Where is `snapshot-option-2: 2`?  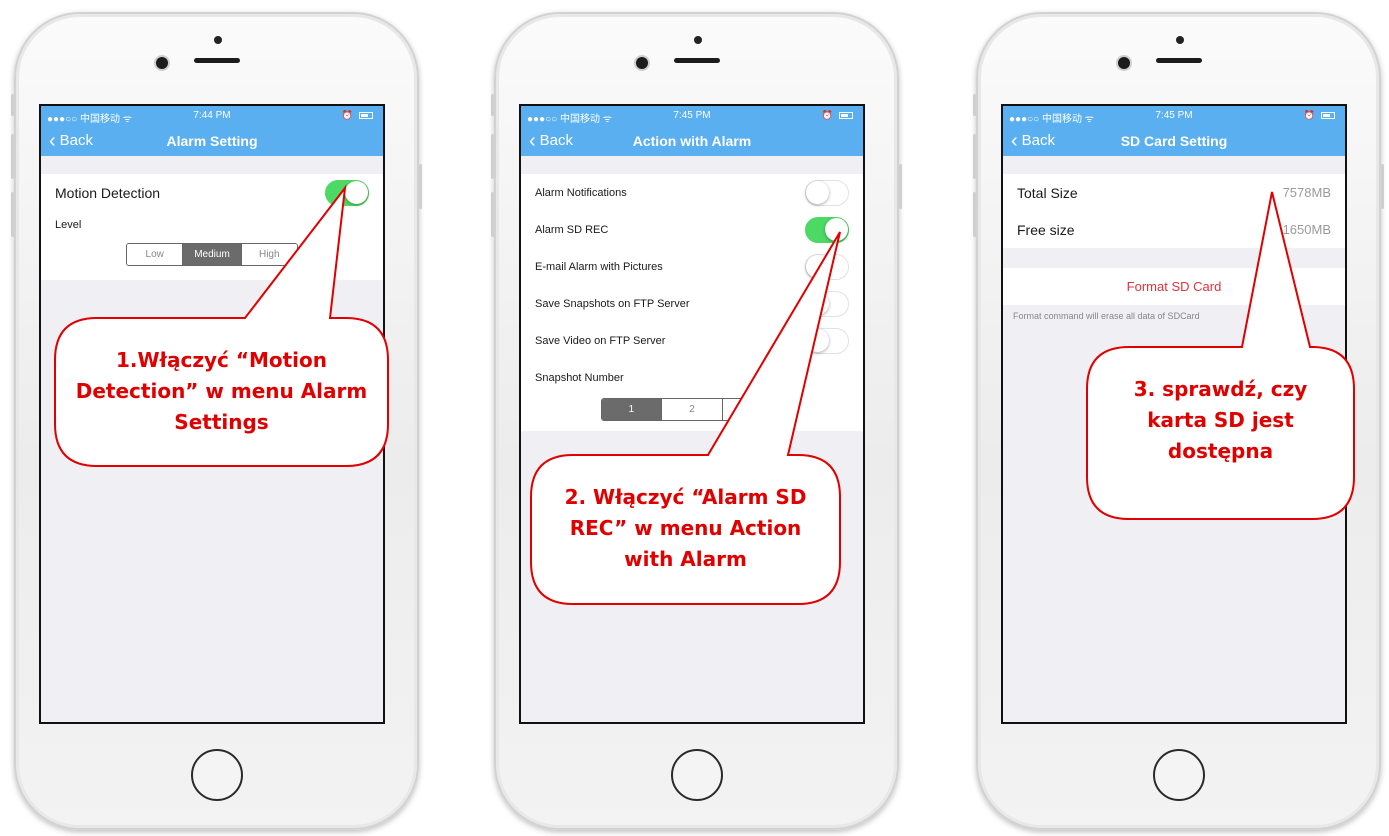 snapshot-option-2: 2 is located at coordinates (692, 409).